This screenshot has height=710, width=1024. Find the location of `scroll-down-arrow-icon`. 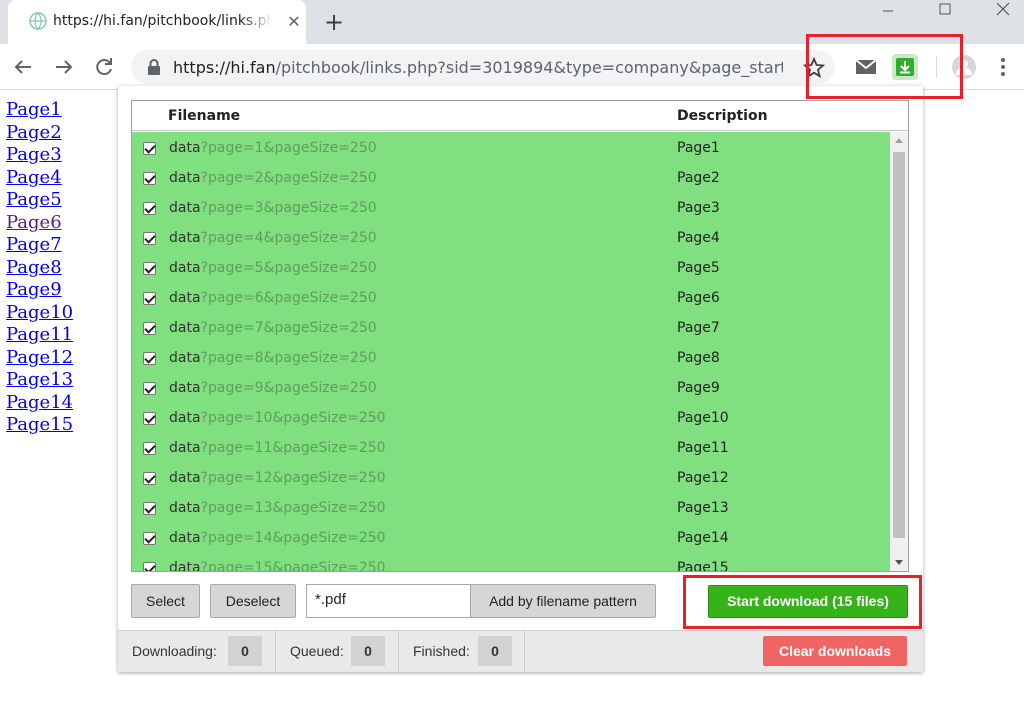

scroll-down-arrow-icon is located at coordinates (899, 562).